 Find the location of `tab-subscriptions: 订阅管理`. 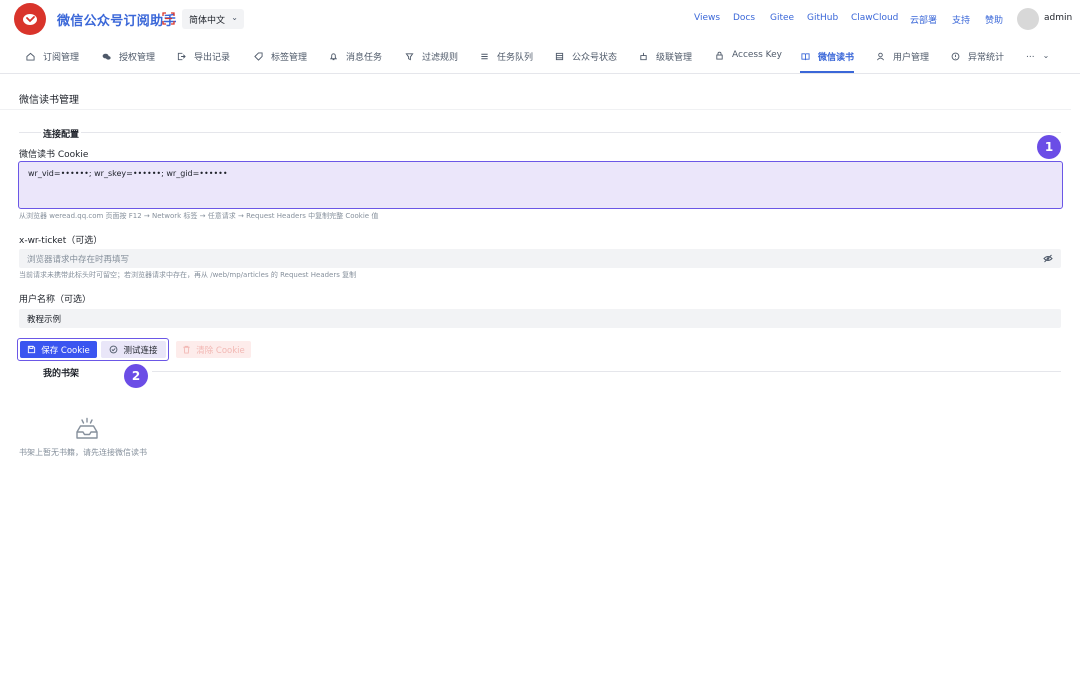

tab-subscriptions: 订阅管理 is located at coordinates (52, 56).